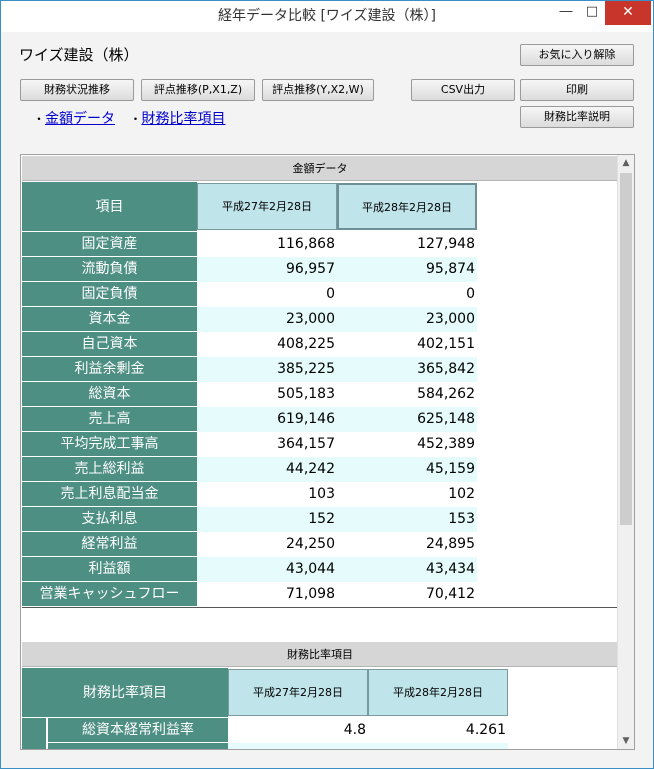  Describe the element at coordinates (109, 419) in the screenshot. I see `amount-row-label: 売上高` at that location.